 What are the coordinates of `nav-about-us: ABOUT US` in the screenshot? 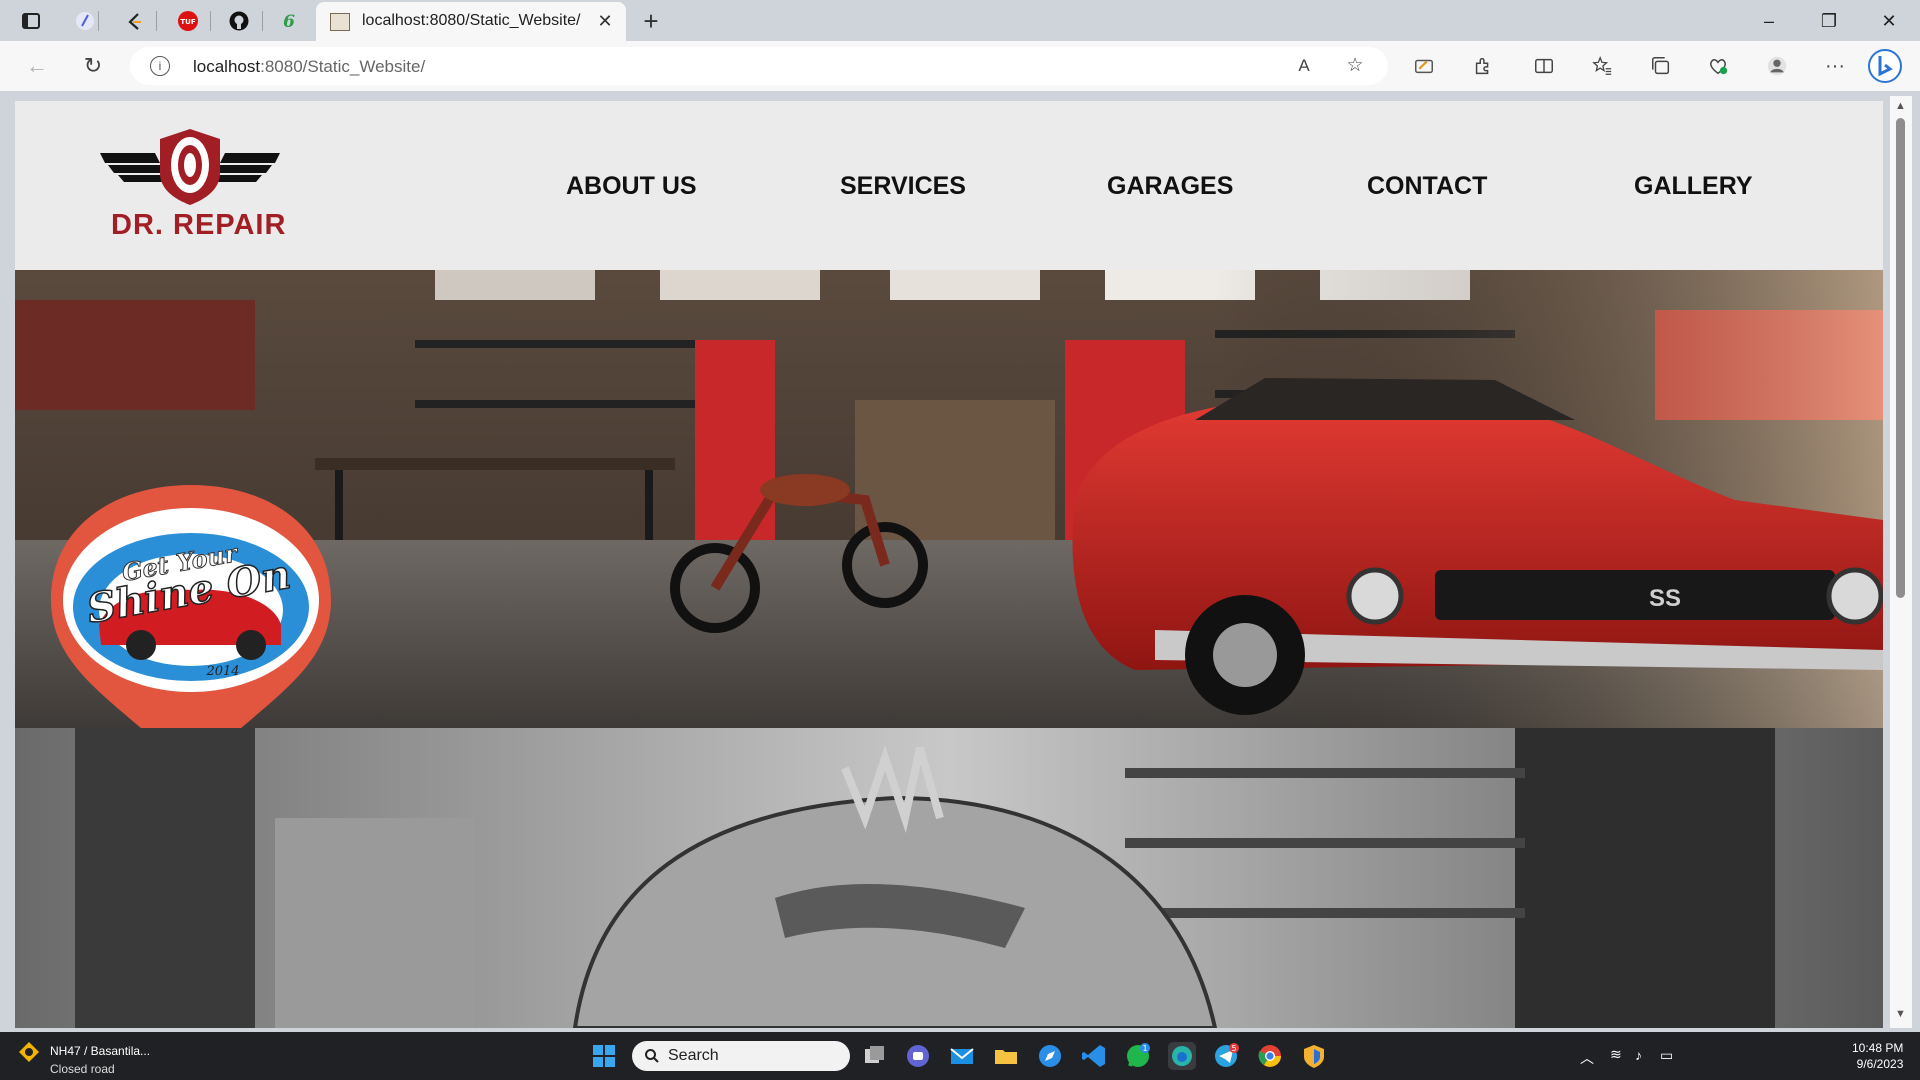 It's located at (631, 186).